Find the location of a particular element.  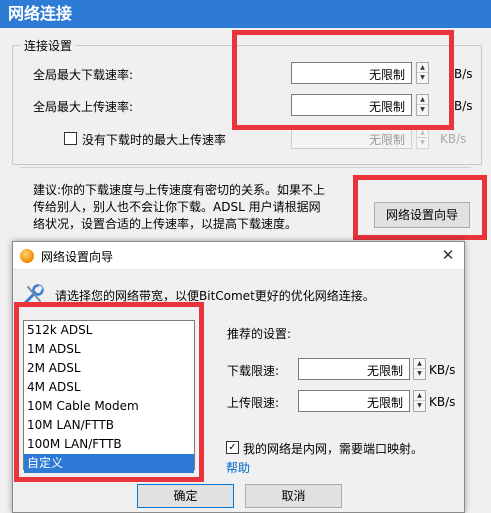

close-icon: ✕ is located at coordinates (448, 255).